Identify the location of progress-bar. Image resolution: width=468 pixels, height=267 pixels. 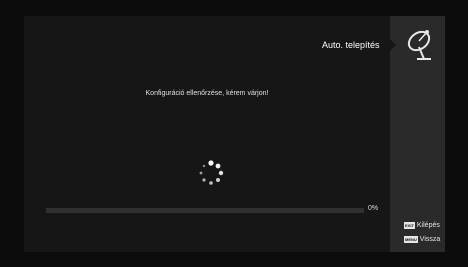
(205, 210).